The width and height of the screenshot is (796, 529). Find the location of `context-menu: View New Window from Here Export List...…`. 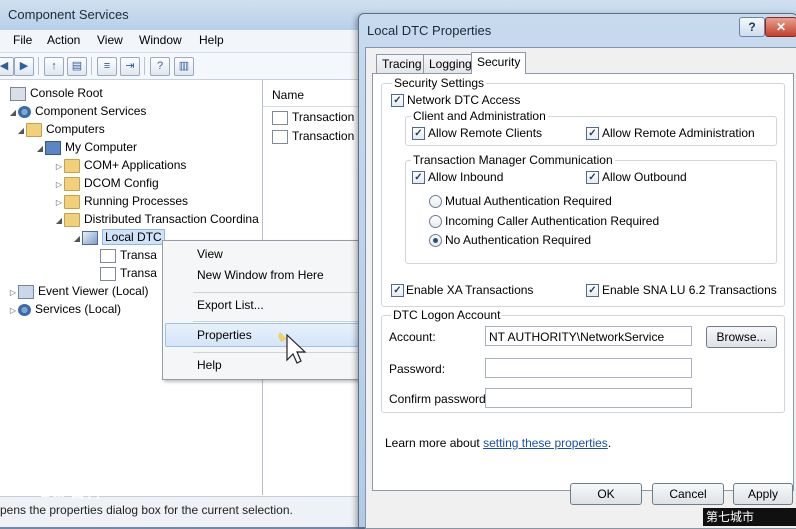

context-menu: View New Window from Here Export List...… is located at coordinates (263, 310).